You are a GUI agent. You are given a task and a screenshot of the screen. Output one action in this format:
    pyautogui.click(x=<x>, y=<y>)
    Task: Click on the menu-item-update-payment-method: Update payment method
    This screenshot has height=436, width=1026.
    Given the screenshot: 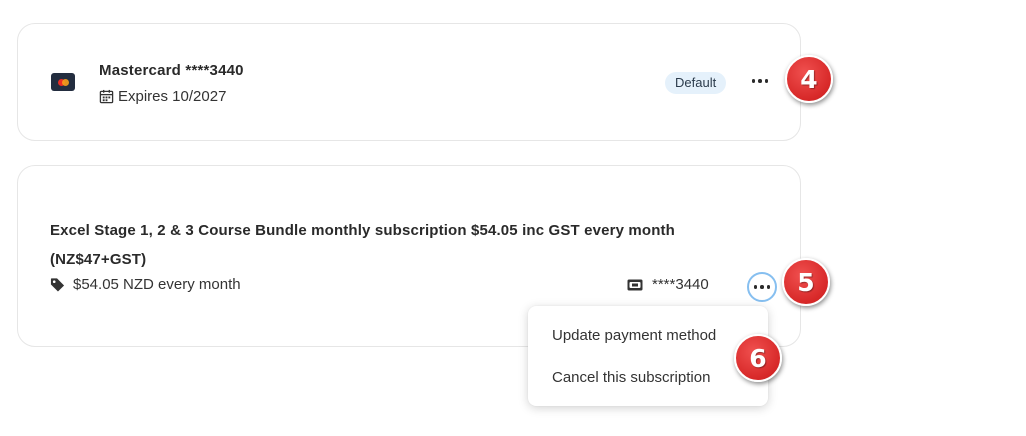 What is the action you would take?
    pyautogui.click(x=634, y=335)
    